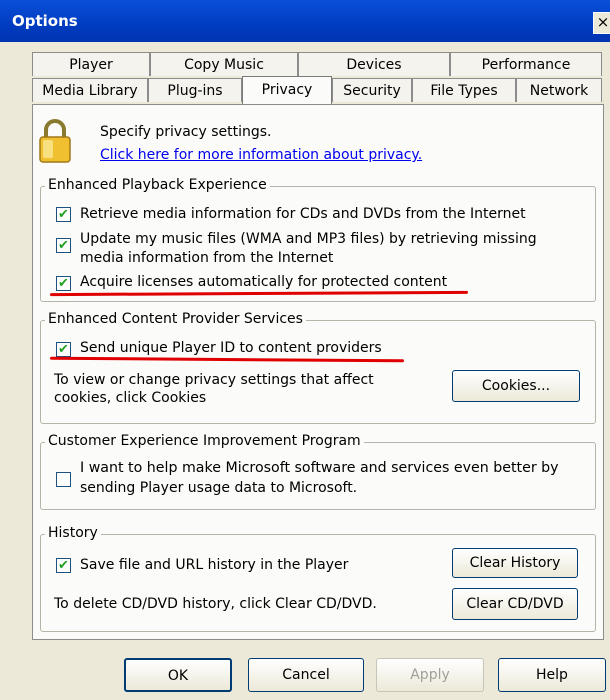 This screenshot has height=700, width=610. I want to click on retrieve-media-info-checkbox: ✔, so click(63, 214).